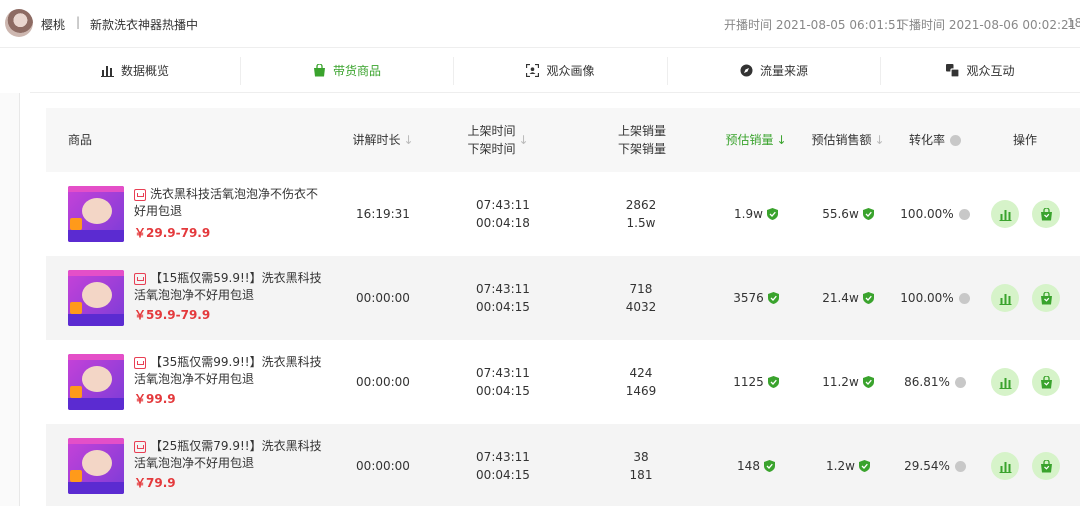  I want to click on shelf-down-time: 00:04:15, so click(503, 391).